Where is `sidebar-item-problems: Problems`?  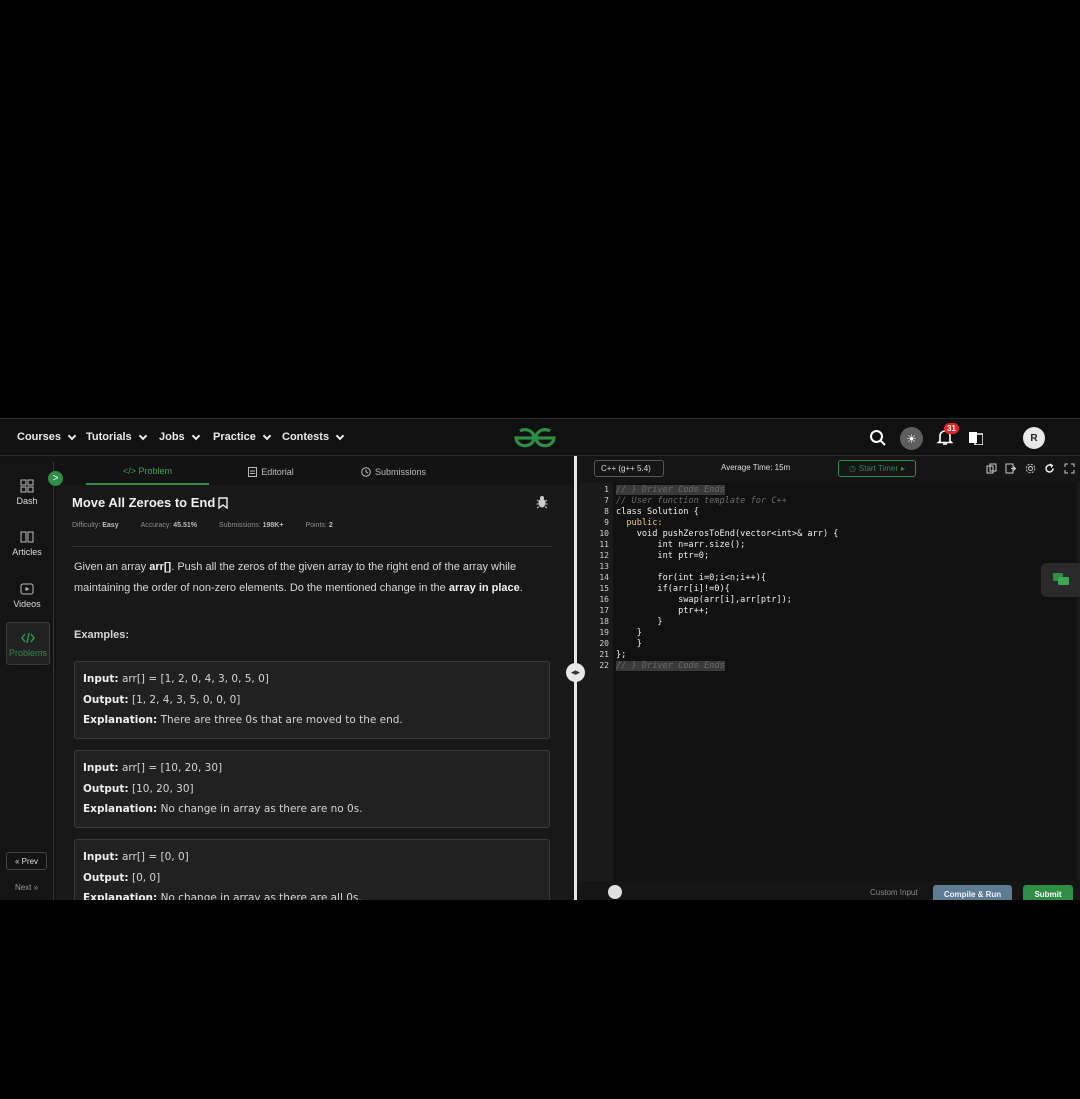
sidebar-item-problems: Problems is located at coordinates (28, 643).